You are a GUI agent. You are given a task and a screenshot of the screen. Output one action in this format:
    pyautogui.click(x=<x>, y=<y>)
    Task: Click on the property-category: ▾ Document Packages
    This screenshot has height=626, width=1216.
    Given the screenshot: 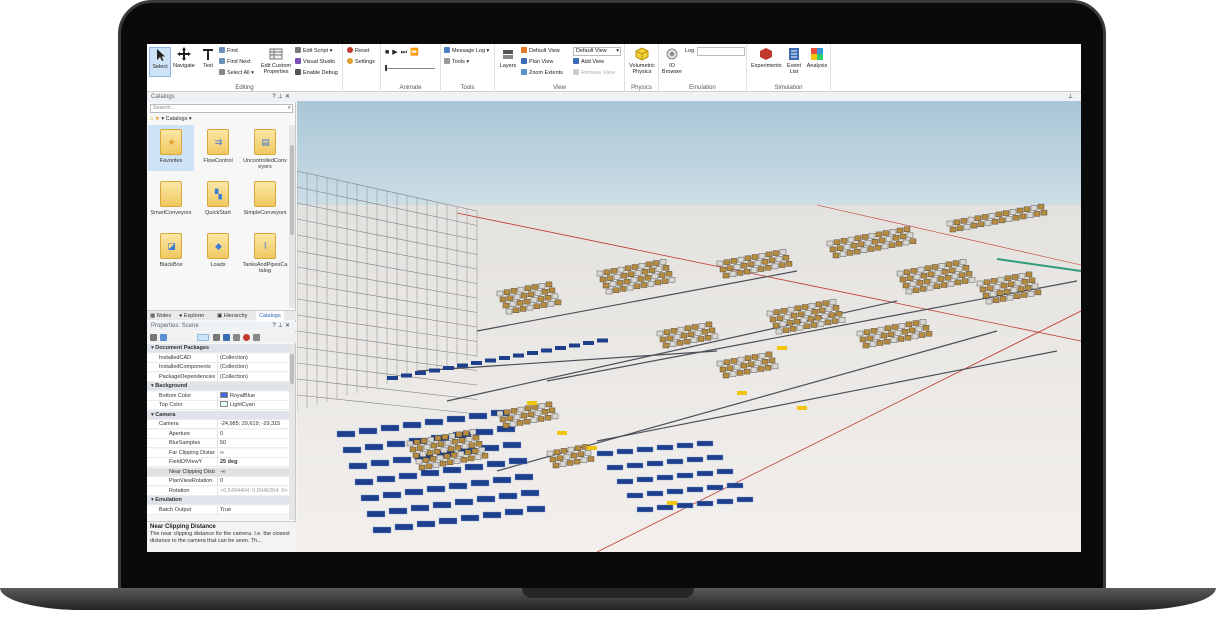 What is the action you would take?
    pyautogui.click(x=218, y=348)
    